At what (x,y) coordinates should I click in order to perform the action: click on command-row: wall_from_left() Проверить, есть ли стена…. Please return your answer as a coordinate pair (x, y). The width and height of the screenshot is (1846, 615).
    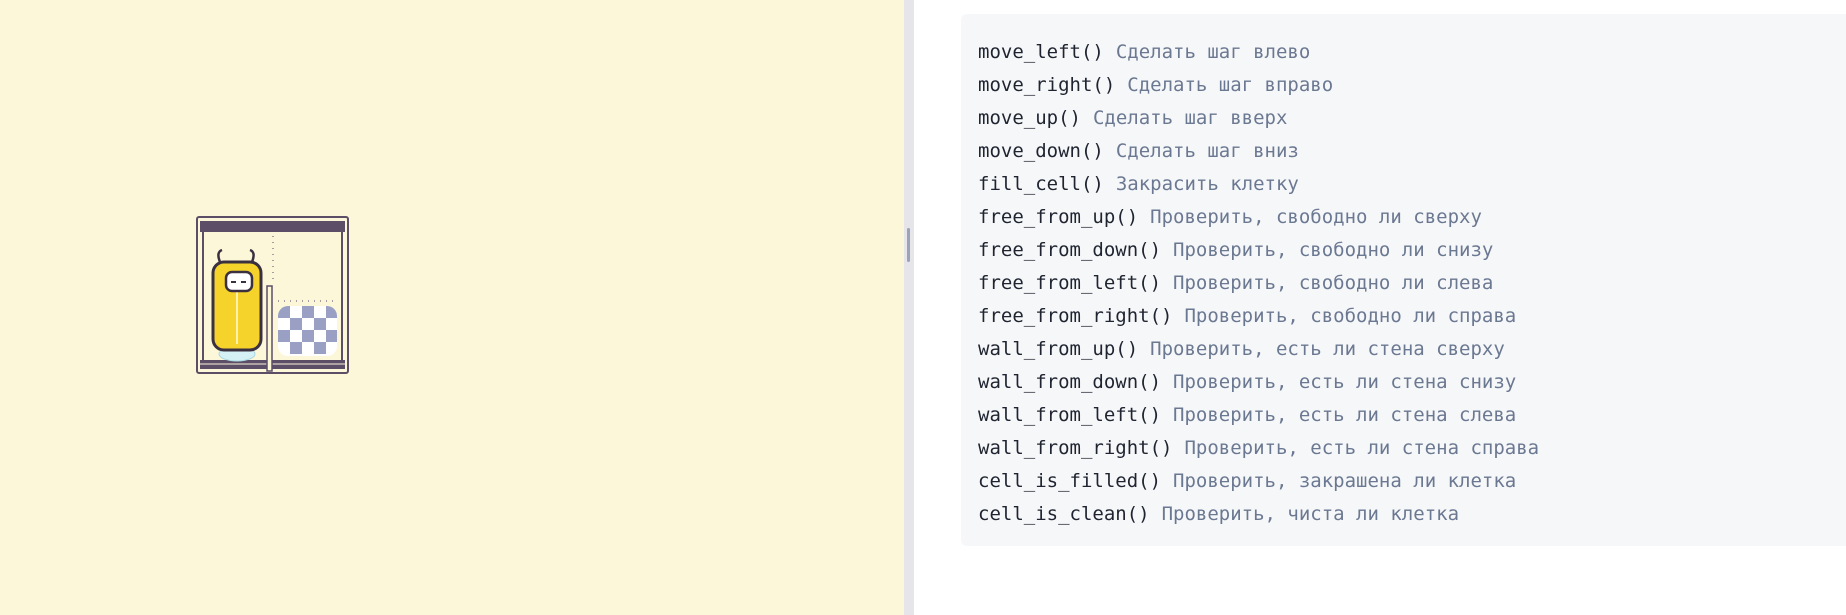
    Looking at the image, I should click on (1258, 415).